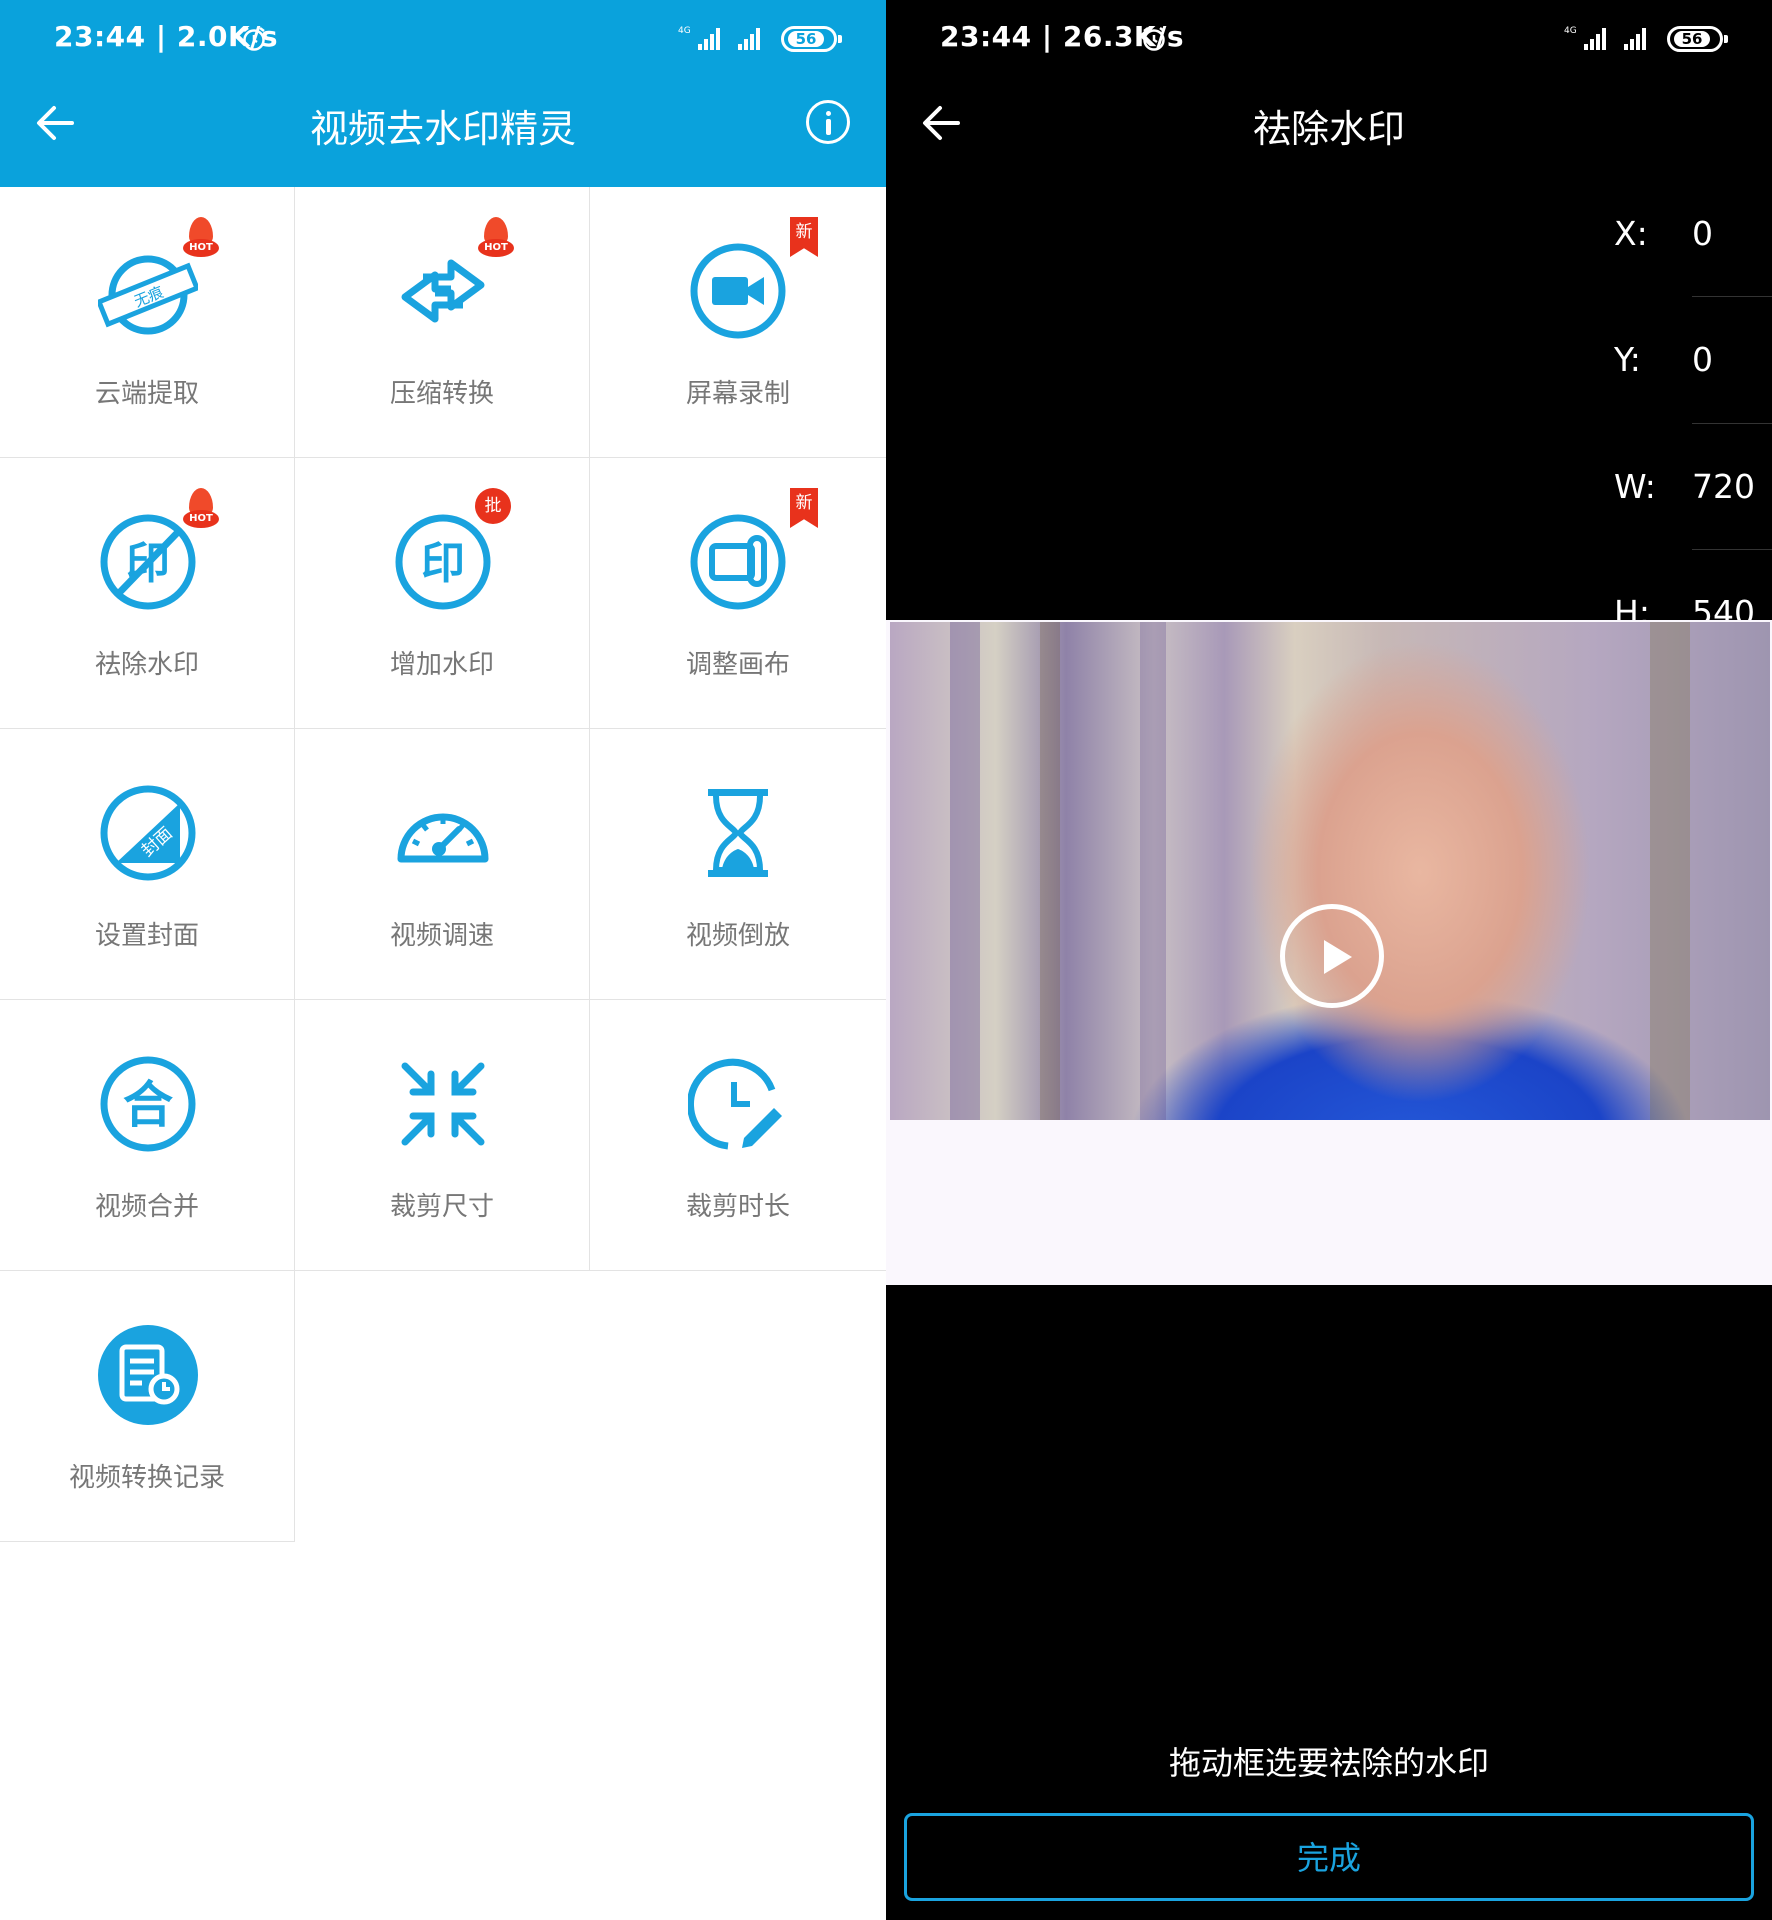 Image resolution: width=1772 pixels, height=1920 pixels. Describe the element at coordinates (147, 322) in the screenshot. I see `grid-item-cloud-extract: 无痕 HOT 云端提取` at that location.